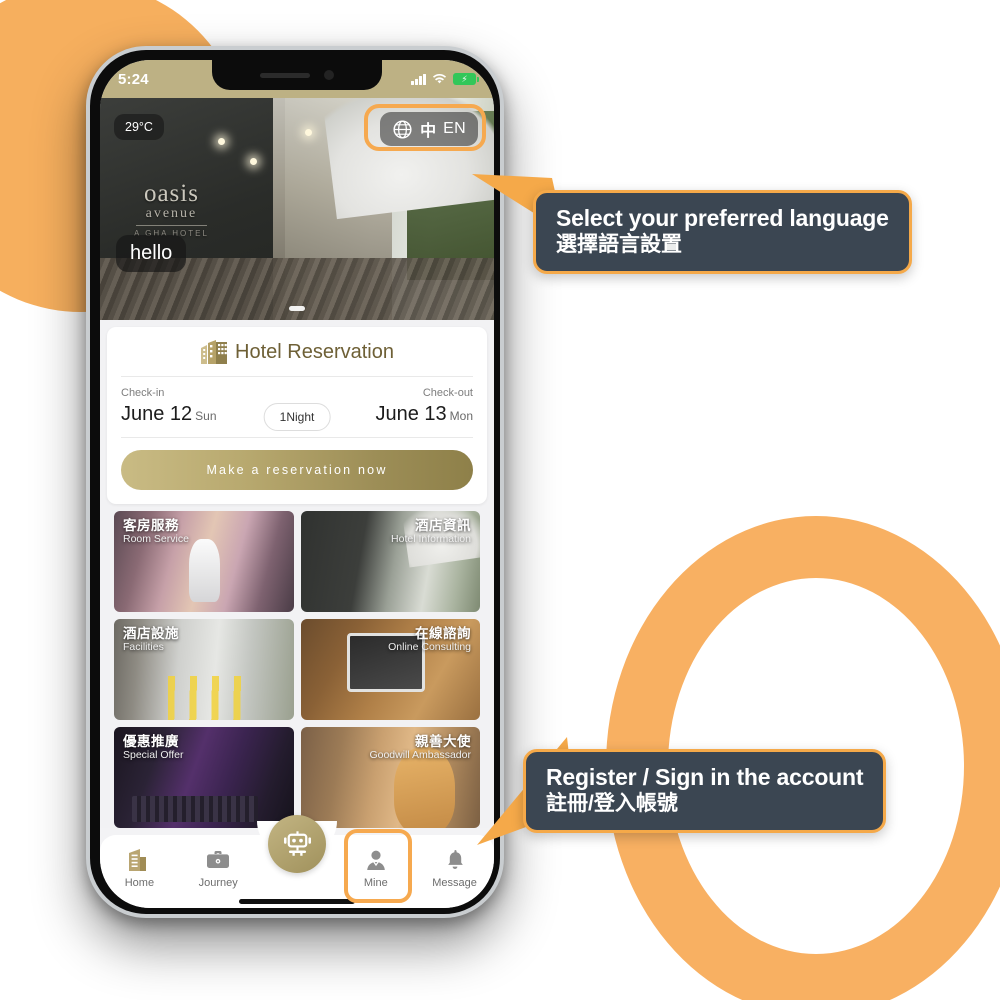 Image resolution: width=1000 pixels, height=1000 pixels. I want to click on tile-label: 客房服務 Room Service, so click(156, 532).